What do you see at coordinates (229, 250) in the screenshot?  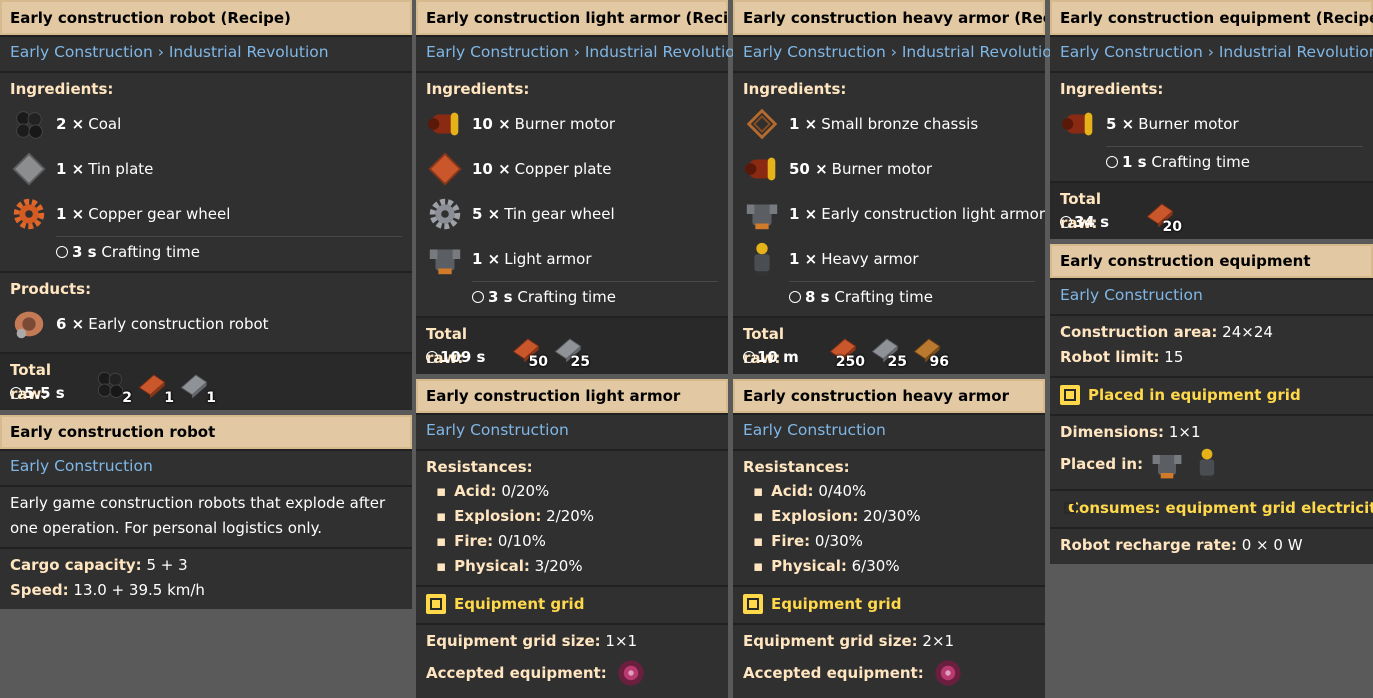 I see `crafting-time: 3 s Crafting time` at bounding box center [229, 250].